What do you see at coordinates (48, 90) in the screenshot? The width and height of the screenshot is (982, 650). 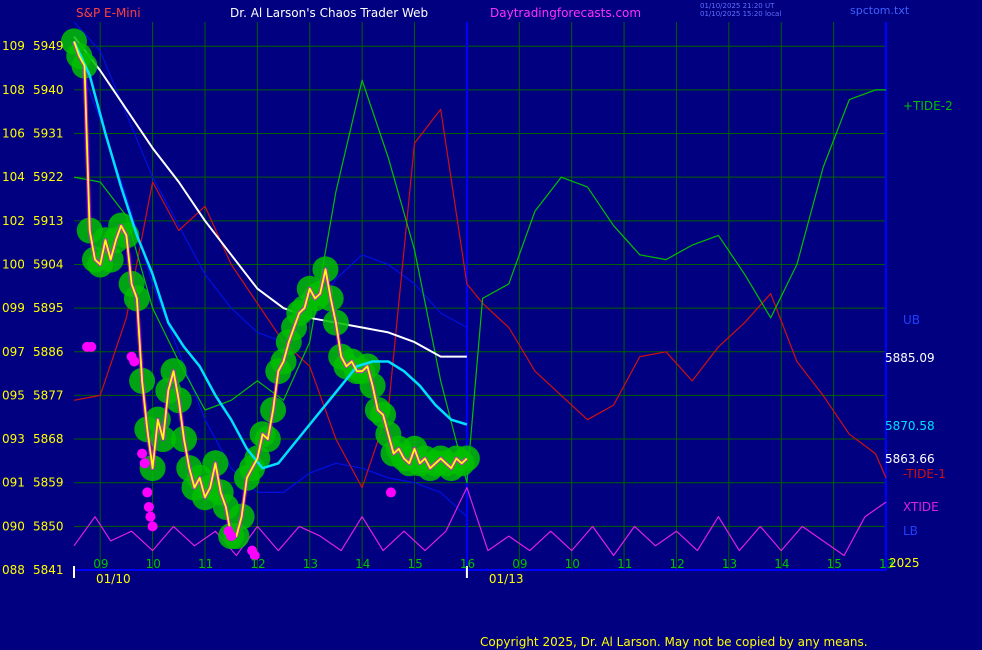 I see `y-price-label: 5940` at bounding box center [48, 90].